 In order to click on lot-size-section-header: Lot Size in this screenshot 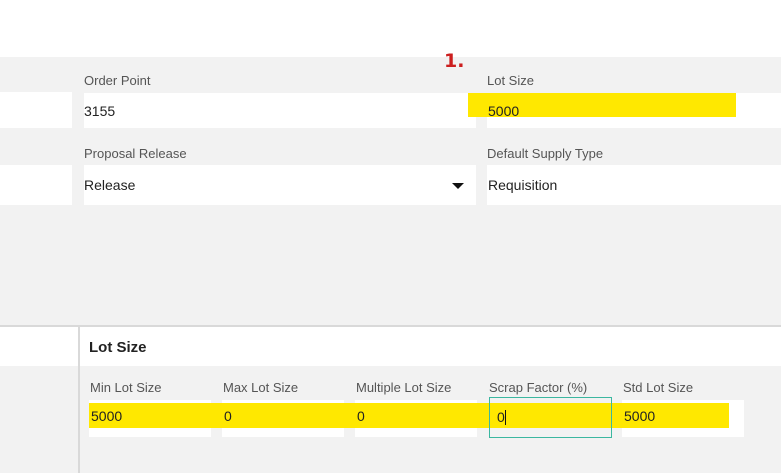, I will do `click(430, 346)`.